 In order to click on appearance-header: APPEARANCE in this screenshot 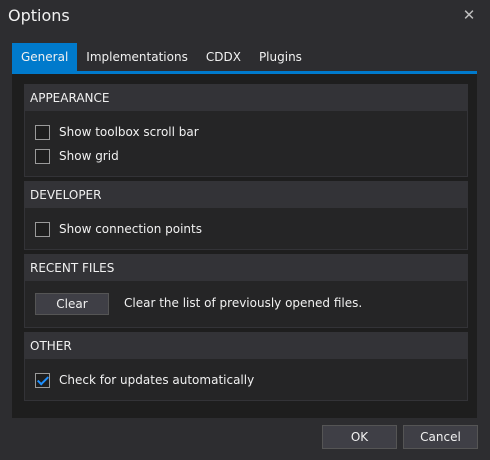, I will do `click(246, 98)`.